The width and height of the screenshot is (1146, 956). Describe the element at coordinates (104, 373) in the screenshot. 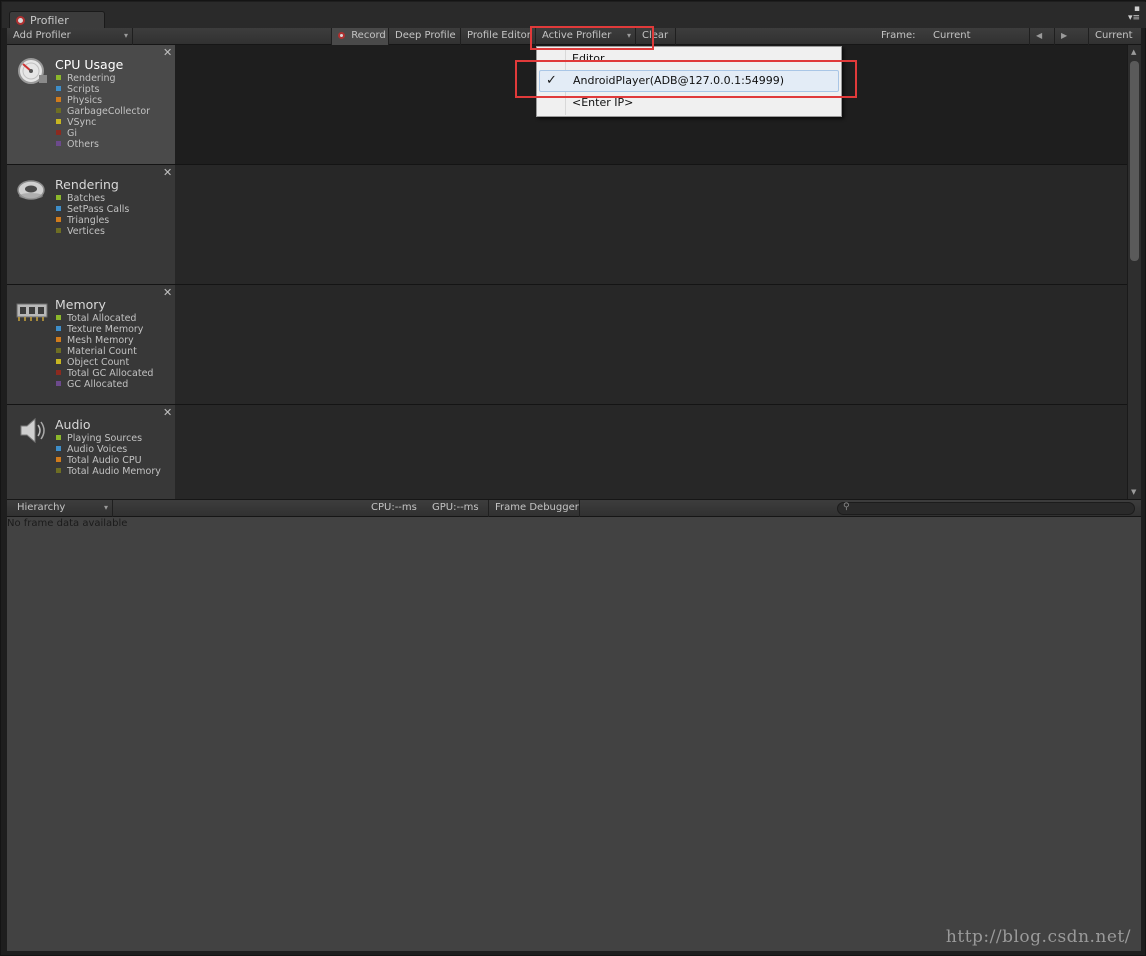

I see `legend-item: Total GC Allocated` at that location.